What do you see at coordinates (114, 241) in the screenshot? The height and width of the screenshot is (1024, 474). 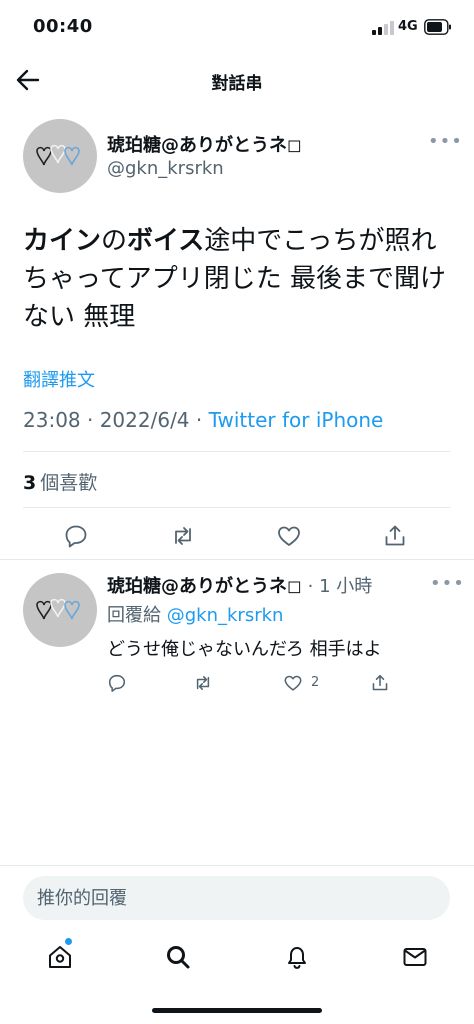 I see `tweet-text-segment: の` at bounding box center [114, 241].